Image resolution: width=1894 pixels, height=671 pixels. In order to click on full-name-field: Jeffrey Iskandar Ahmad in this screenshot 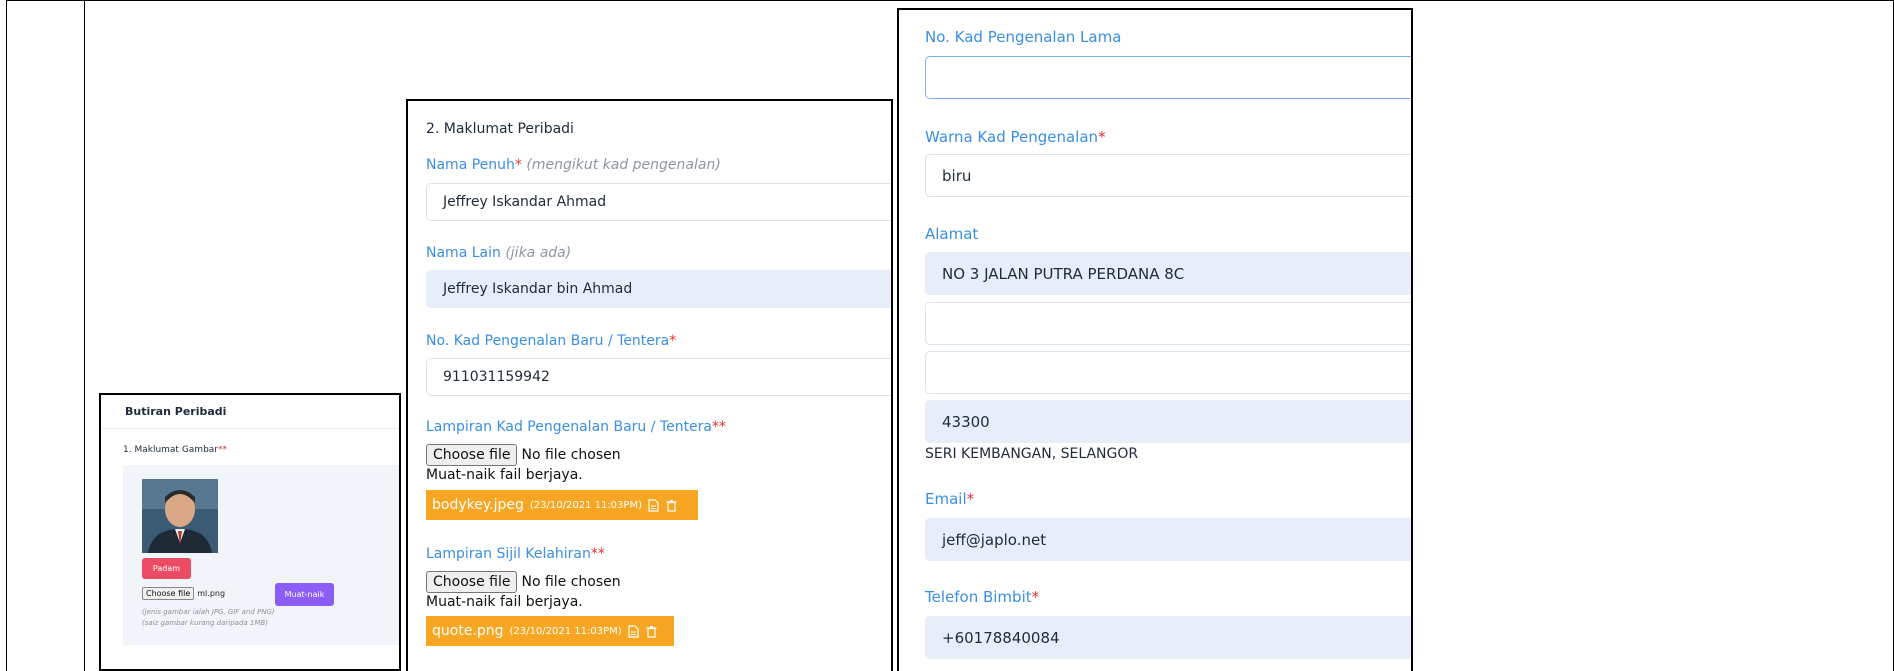, I will do `click(658, 202)`.